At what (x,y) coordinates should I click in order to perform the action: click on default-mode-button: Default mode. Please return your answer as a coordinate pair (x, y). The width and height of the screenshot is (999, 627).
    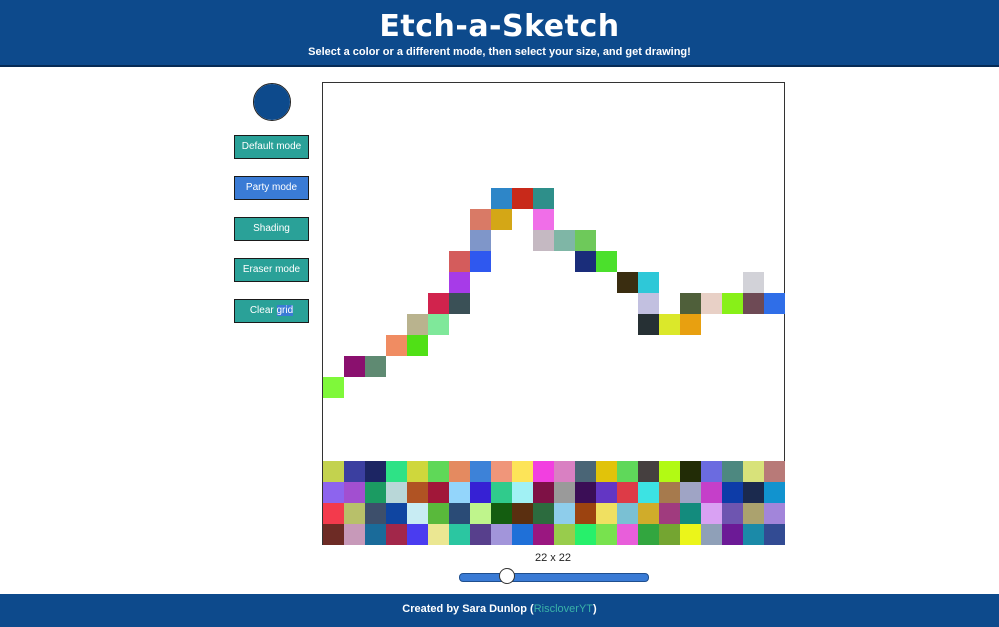
    Looking at the image, I should click on (271, 147).